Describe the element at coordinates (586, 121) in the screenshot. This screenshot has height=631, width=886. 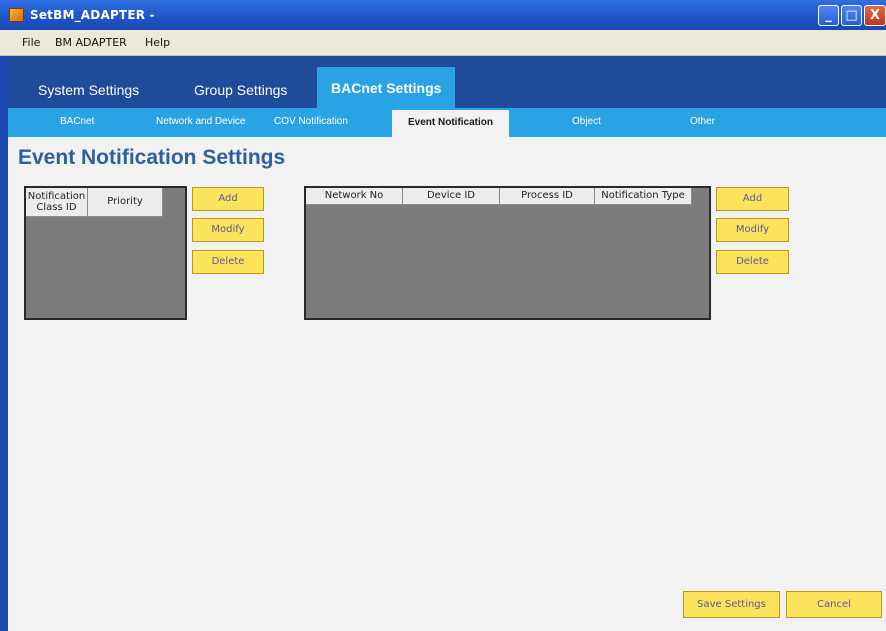
I see `subtab-object: Object` at that location.